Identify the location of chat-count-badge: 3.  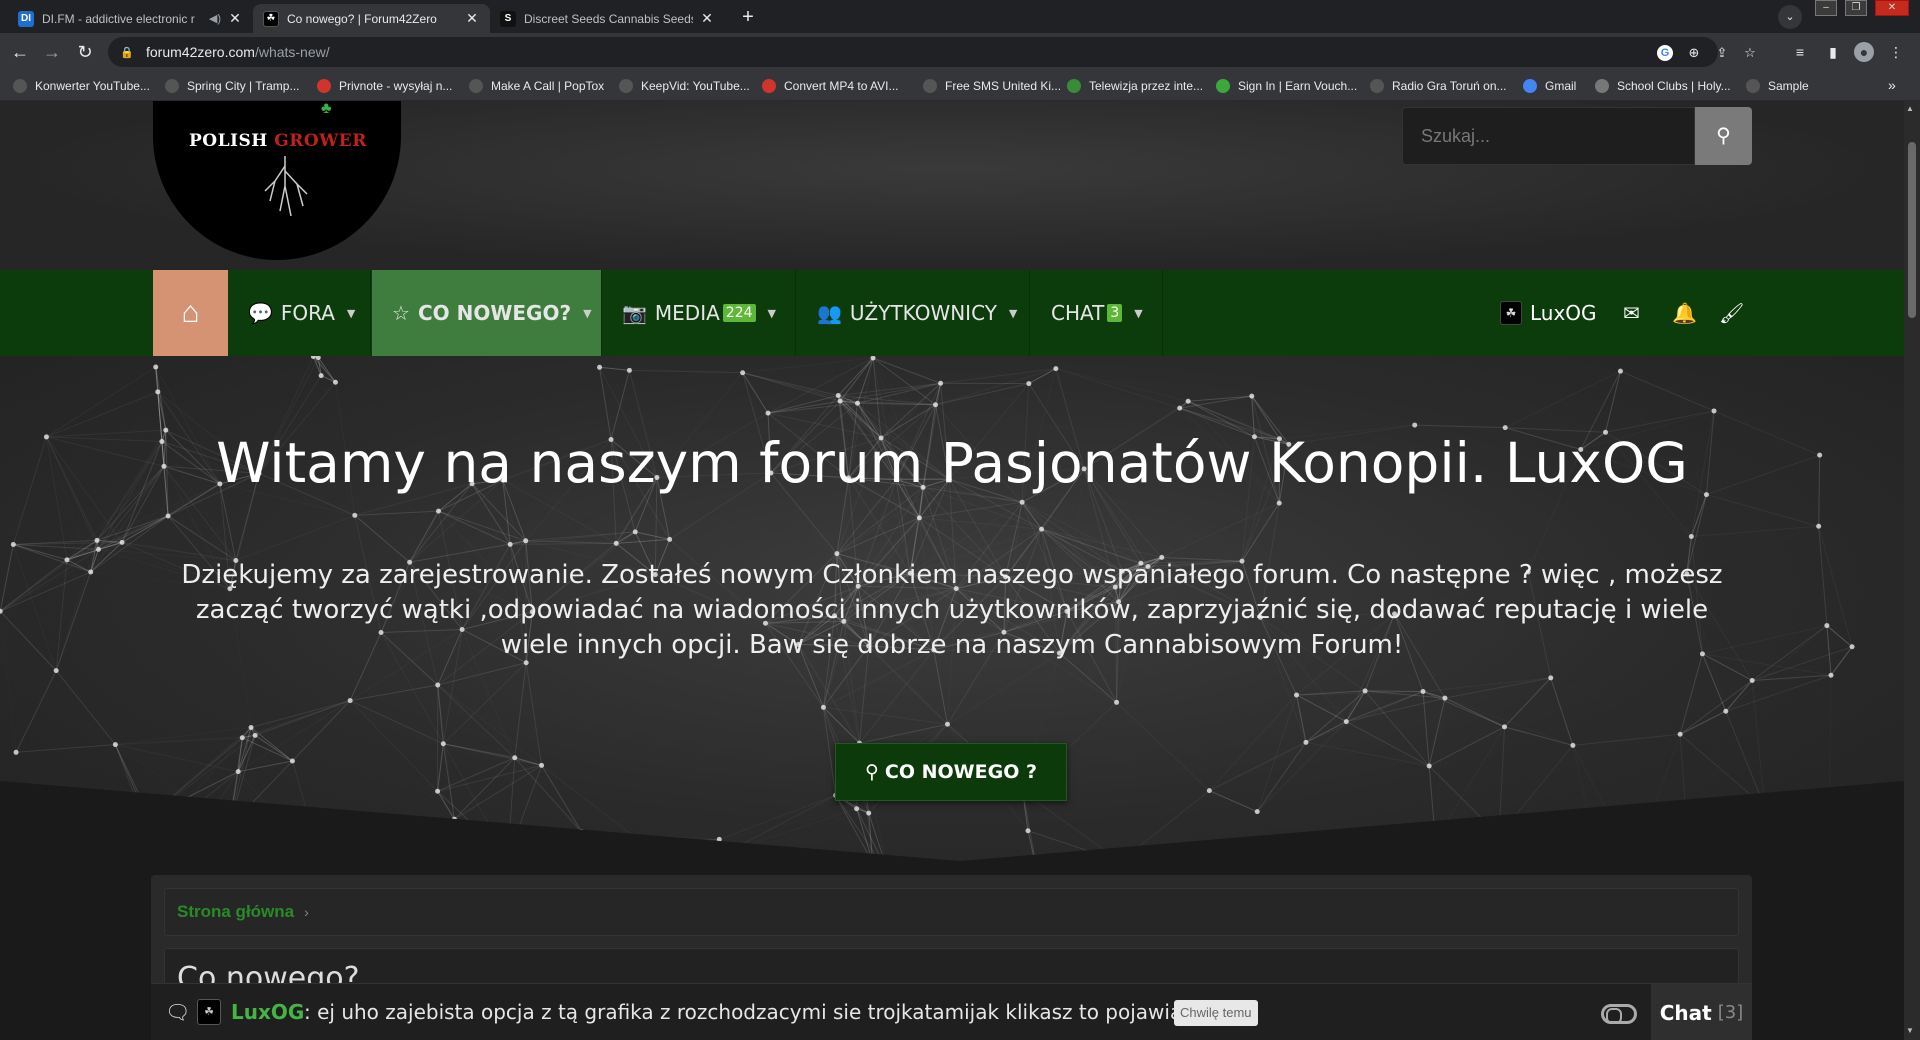
(1115, 313).